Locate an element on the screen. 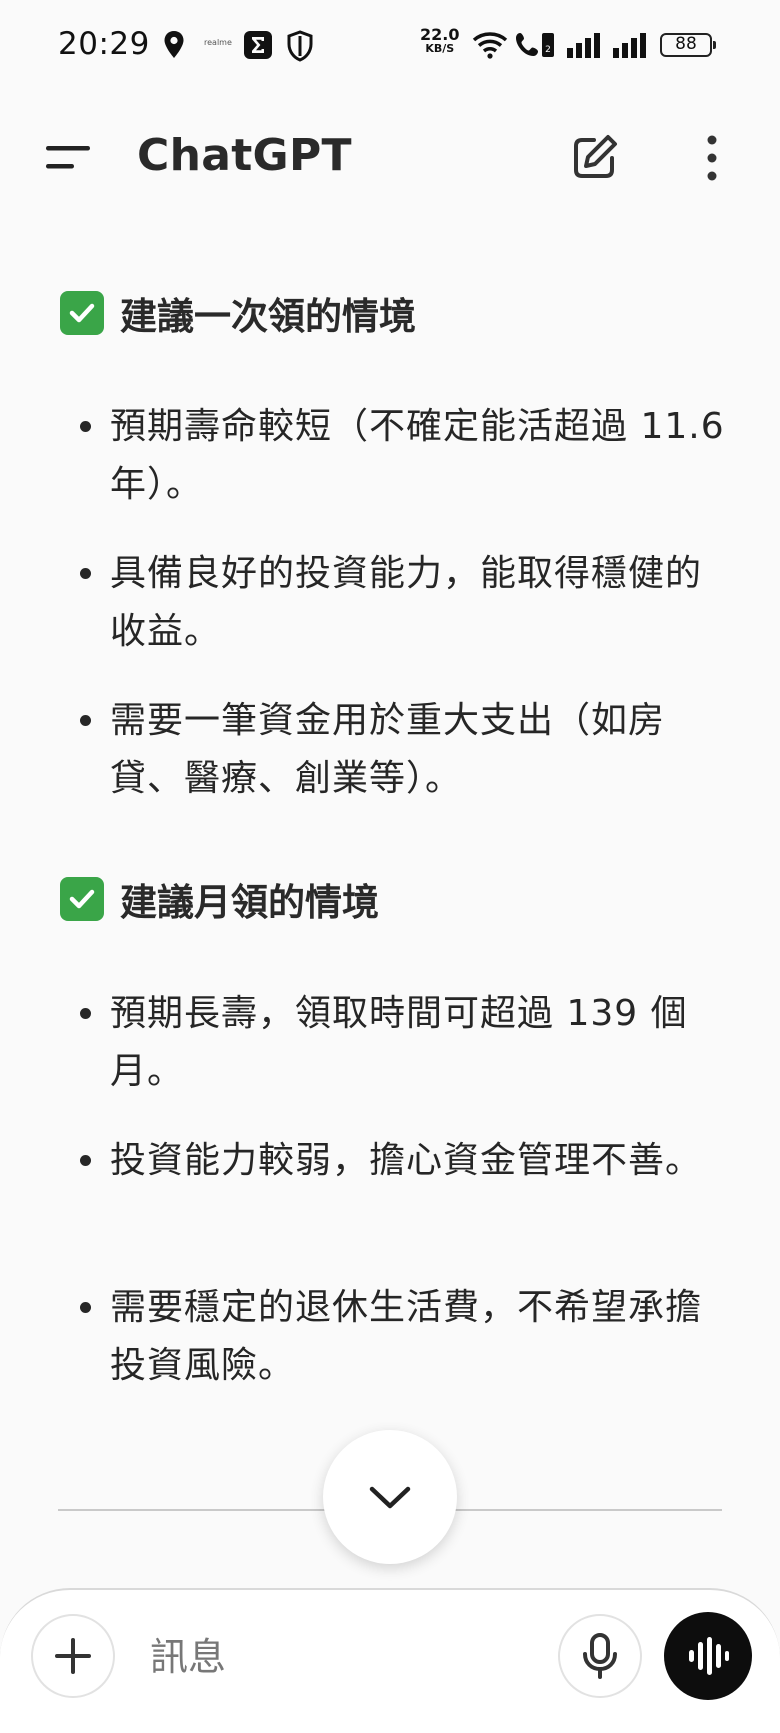  volte-call-icon: 2 is located at coordinates (536, 47).